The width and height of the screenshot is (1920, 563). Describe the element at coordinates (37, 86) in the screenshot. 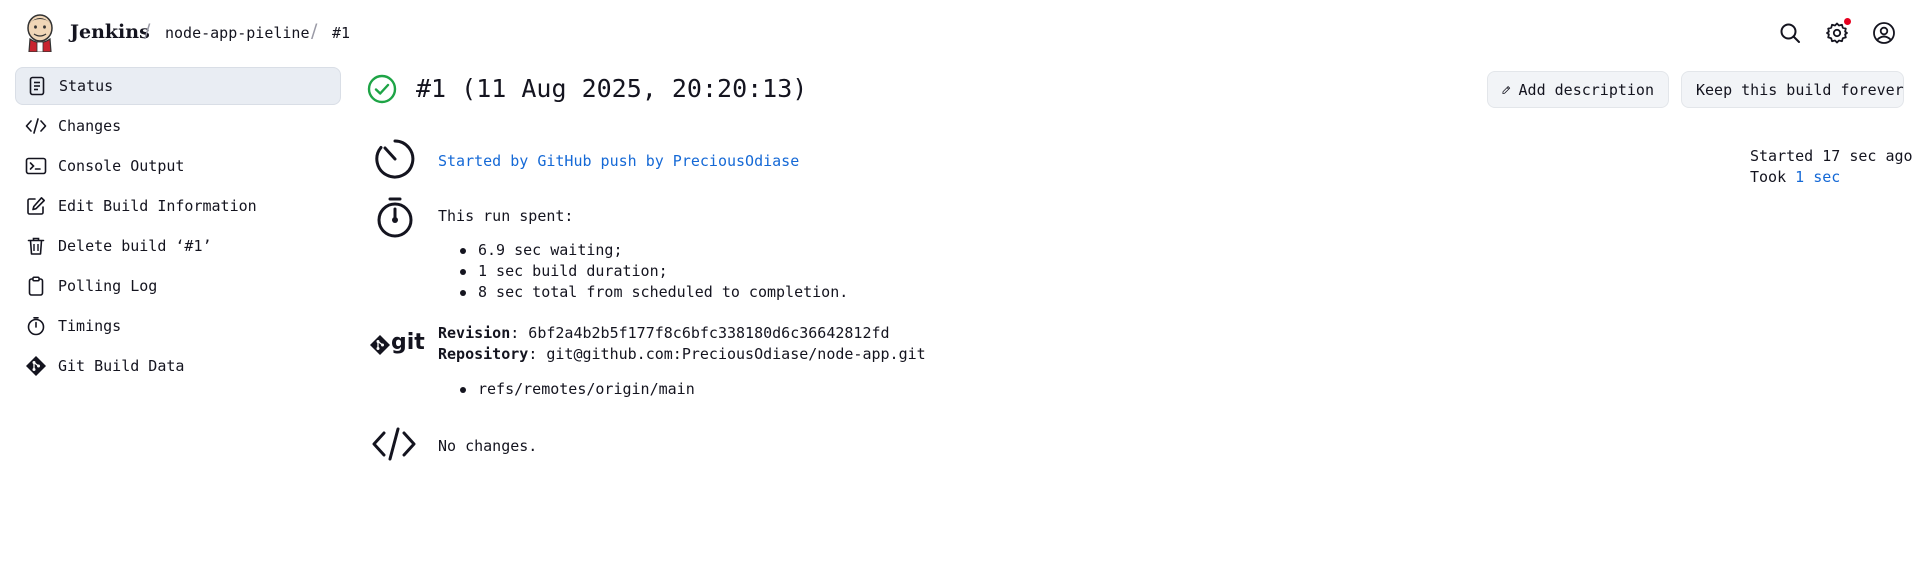

I see `status-icon` at that location.